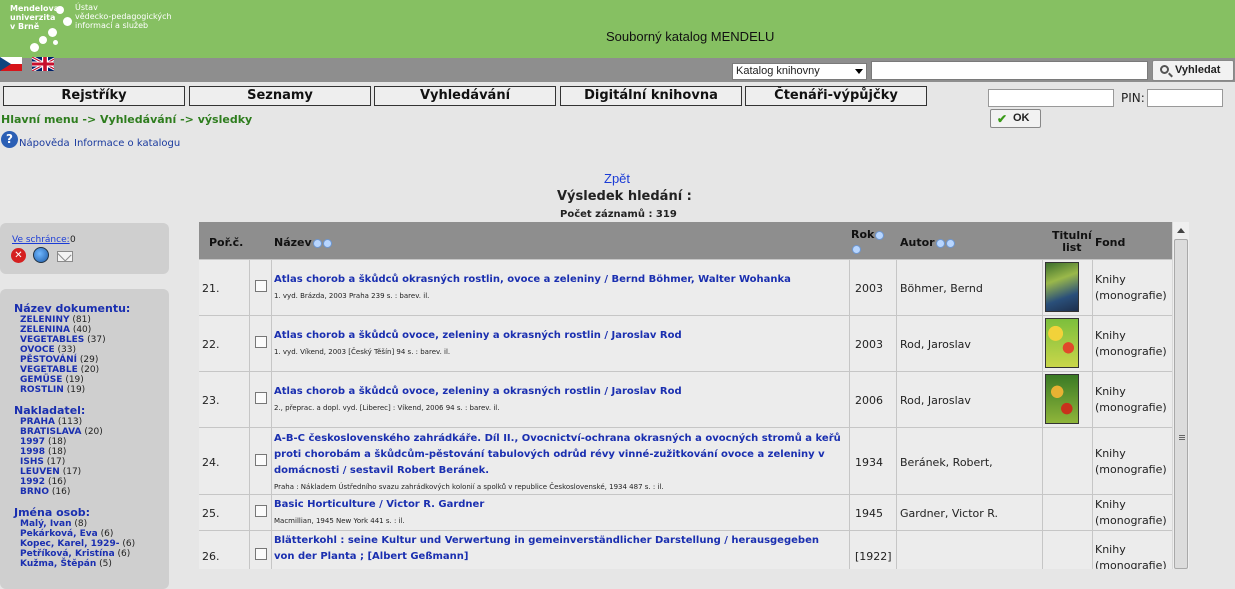 This screenshot has width=1235, height=589. What do you see at coordinates (1185, 98) in the screenshot?
I see `pin-field` at bounding box center [1185, 98].